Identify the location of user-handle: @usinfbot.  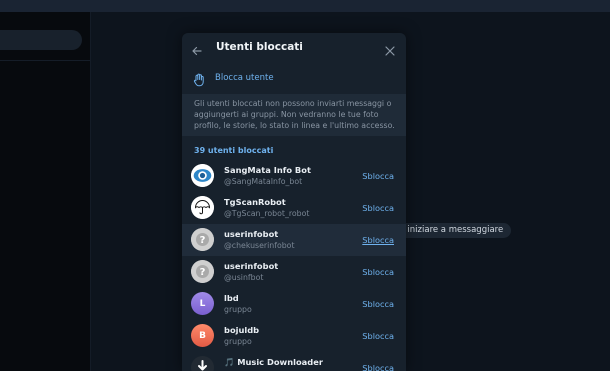
(244, 277).